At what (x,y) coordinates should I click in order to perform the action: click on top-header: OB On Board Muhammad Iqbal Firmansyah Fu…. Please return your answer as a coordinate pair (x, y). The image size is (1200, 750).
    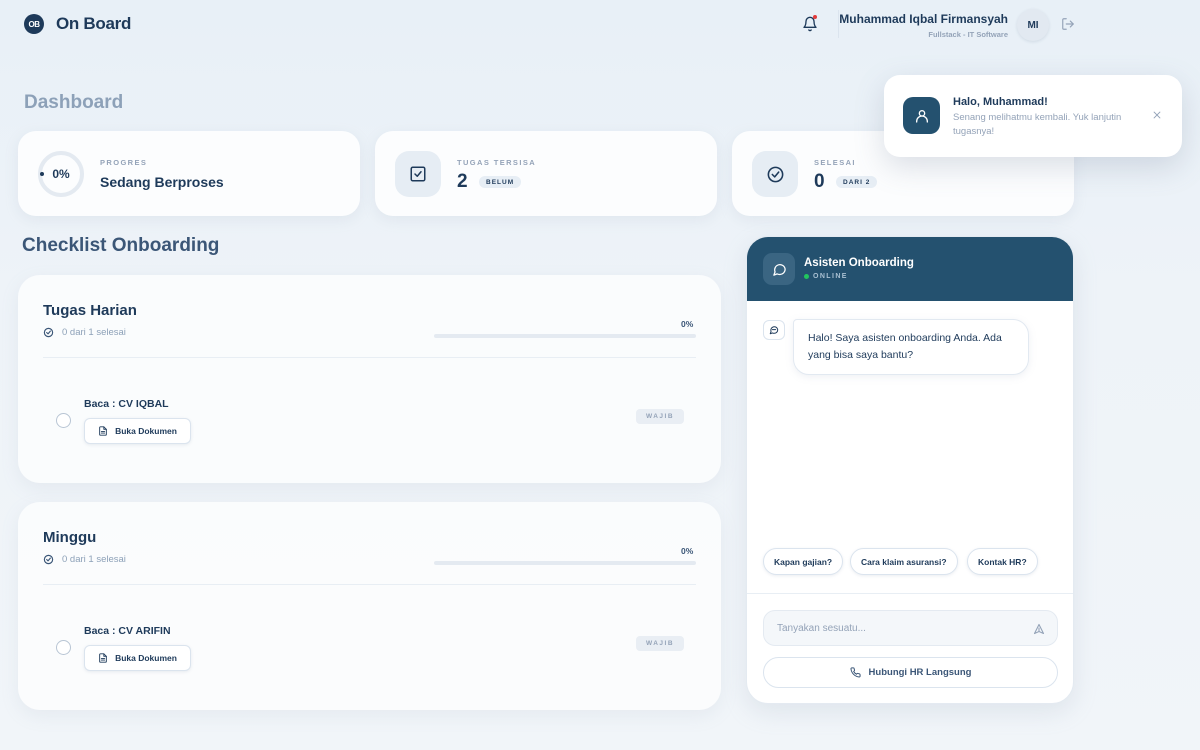
    Looking at the image, I should click on (600, 25).